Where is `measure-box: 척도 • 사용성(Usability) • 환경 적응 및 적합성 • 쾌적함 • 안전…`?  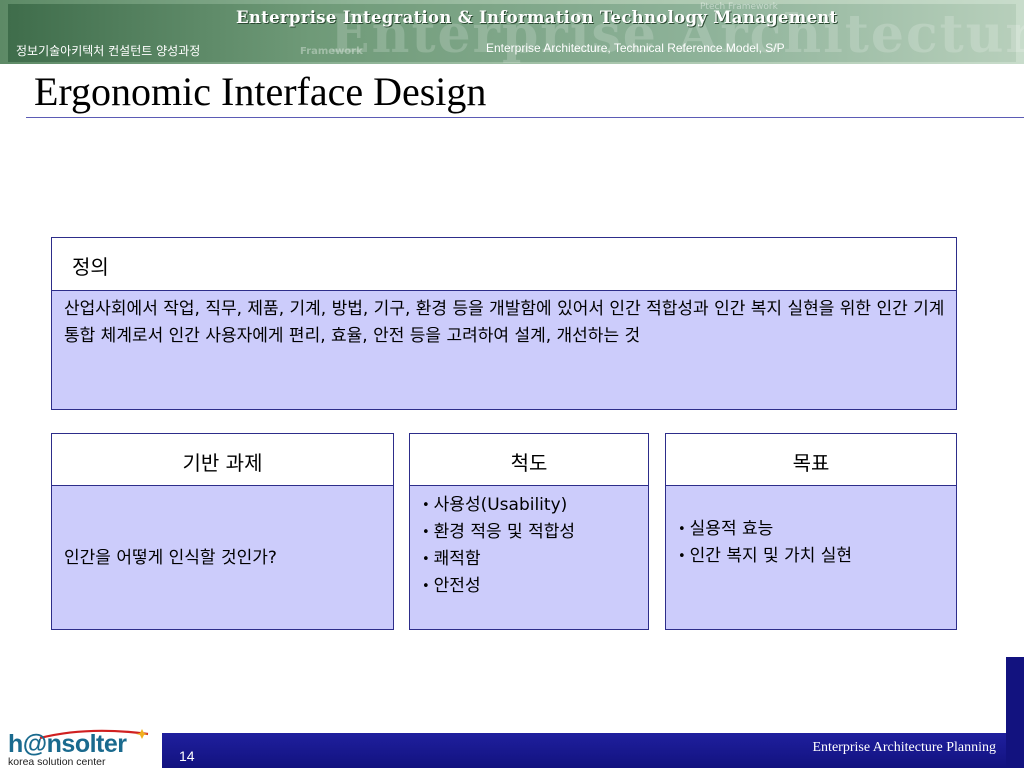
measure-box: 척도 • 사용성(Usability) • 환경 적응 및 적합성 • 쾌적함 • 안전… is located at coordinates (529, 531).